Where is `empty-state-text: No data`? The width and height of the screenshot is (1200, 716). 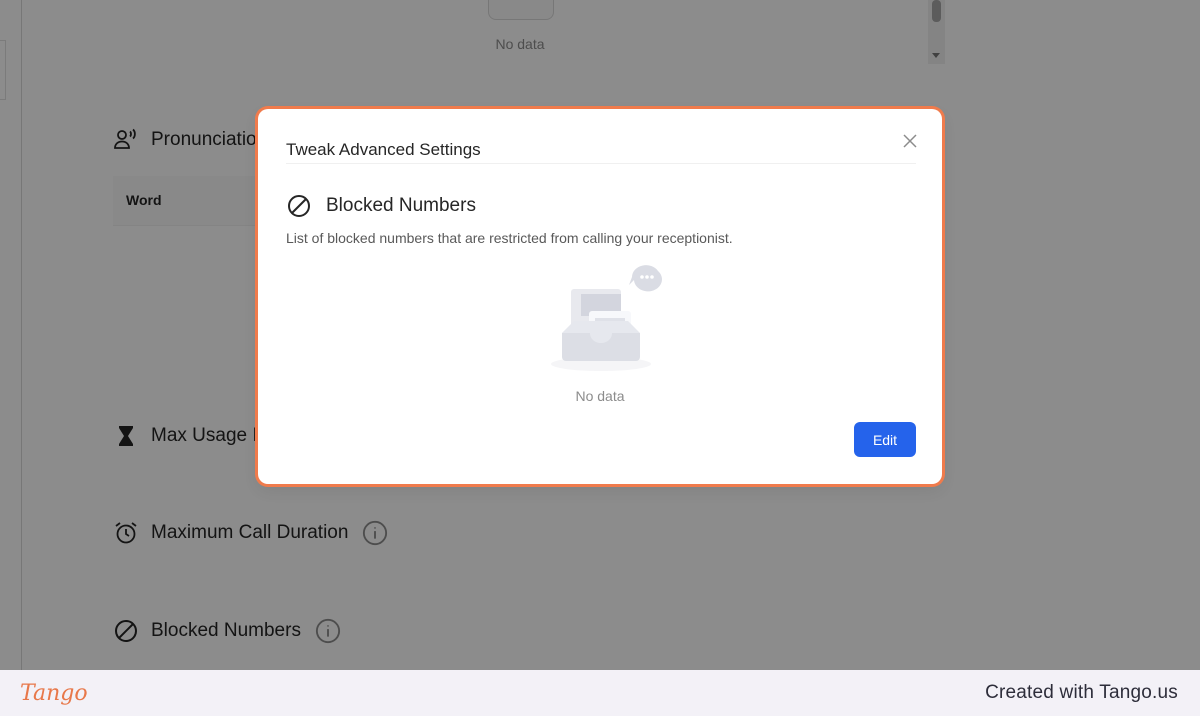
empty-state-text: No data is located at coordinates (600, 396).